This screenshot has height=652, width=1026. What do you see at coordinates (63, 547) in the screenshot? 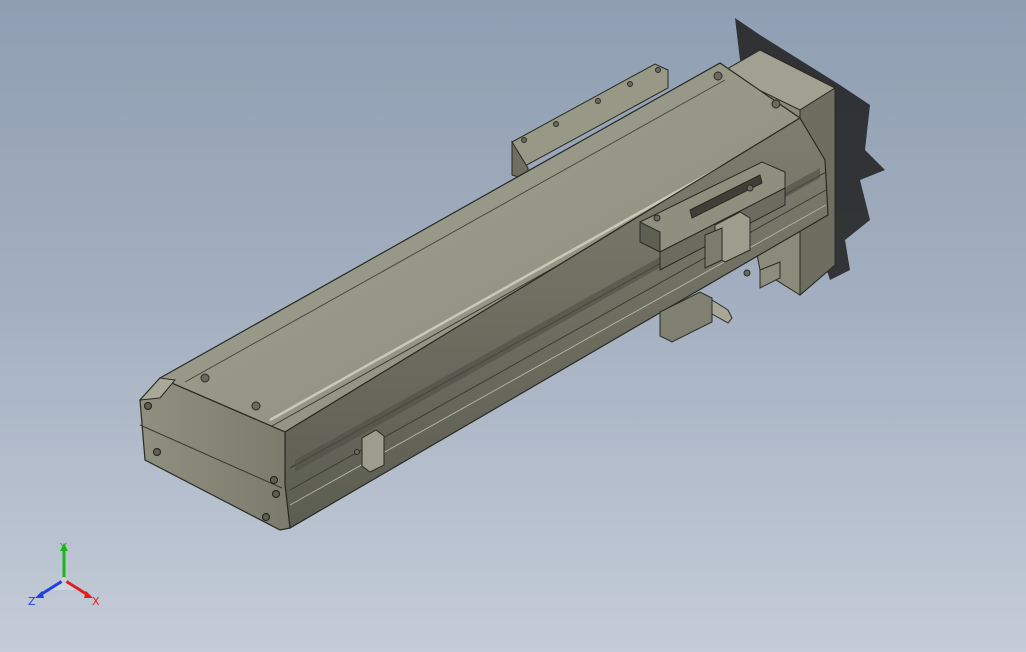
I see `y-axis-label: Y` at bounding box center [63, 547].